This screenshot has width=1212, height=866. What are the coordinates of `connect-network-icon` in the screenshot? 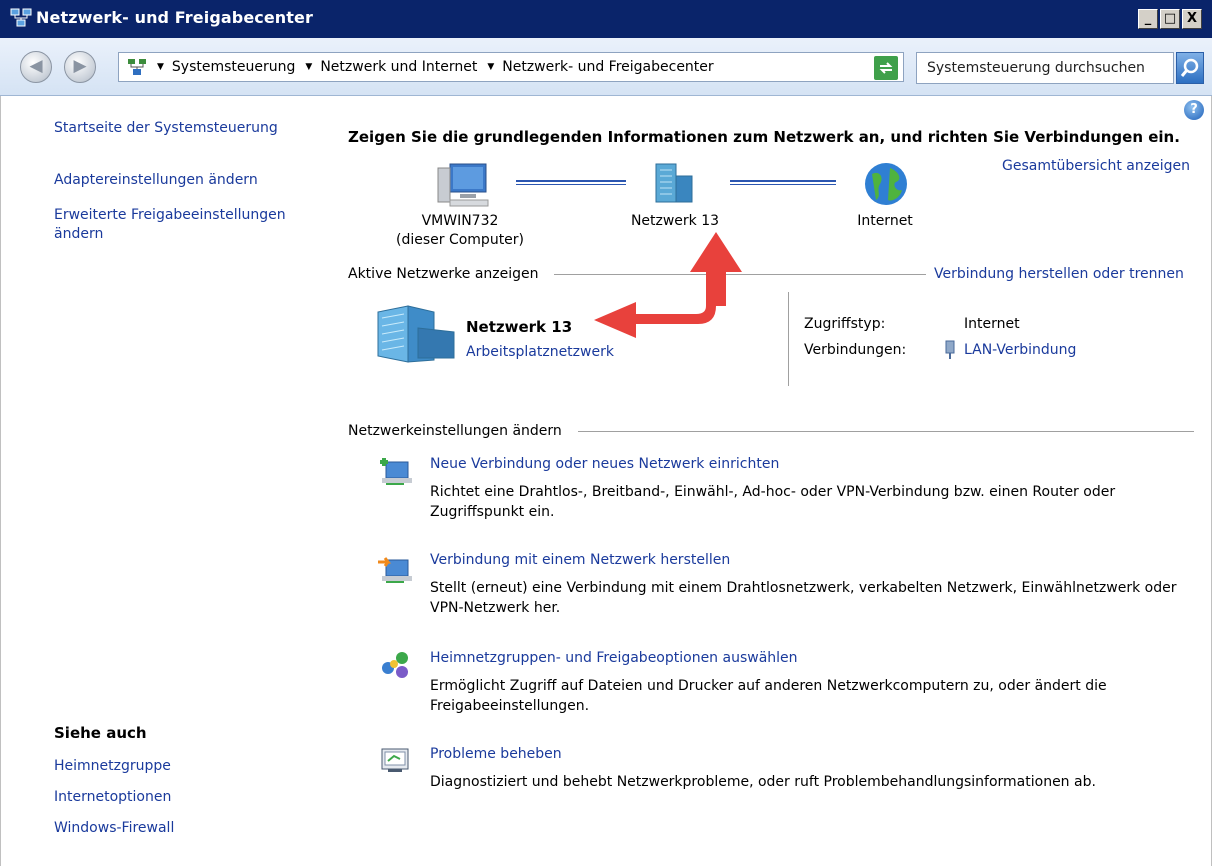 It's located at (396, 570).